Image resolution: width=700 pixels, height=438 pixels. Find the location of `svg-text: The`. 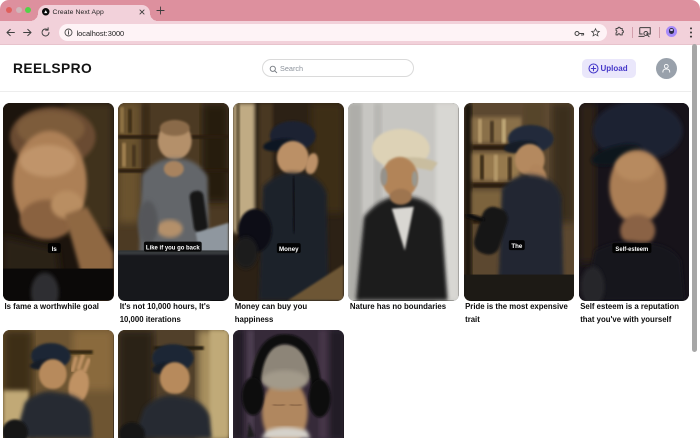

svg-text: The is located at coordinates (517, 246).